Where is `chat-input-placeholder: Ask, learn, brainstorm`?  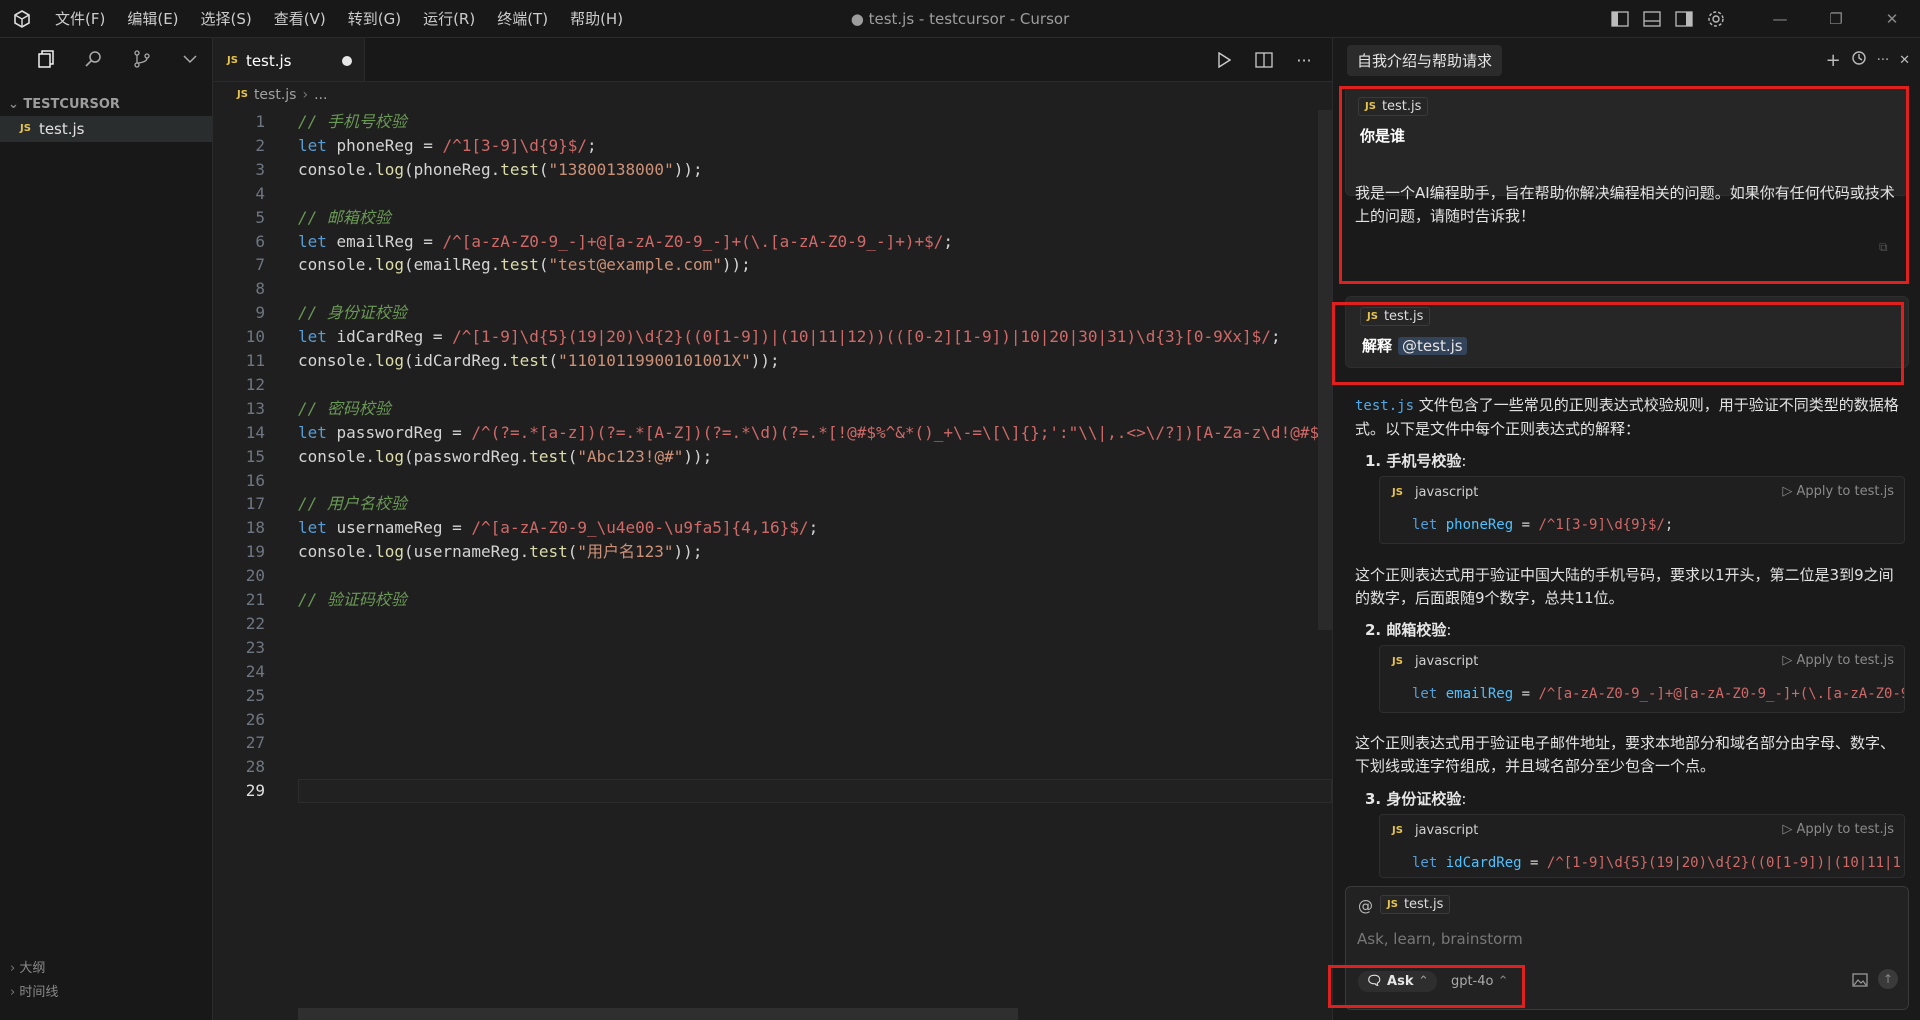 chat-input-placeholder: Ask, learn, brainstorm is located at coordinates (1440, 939).